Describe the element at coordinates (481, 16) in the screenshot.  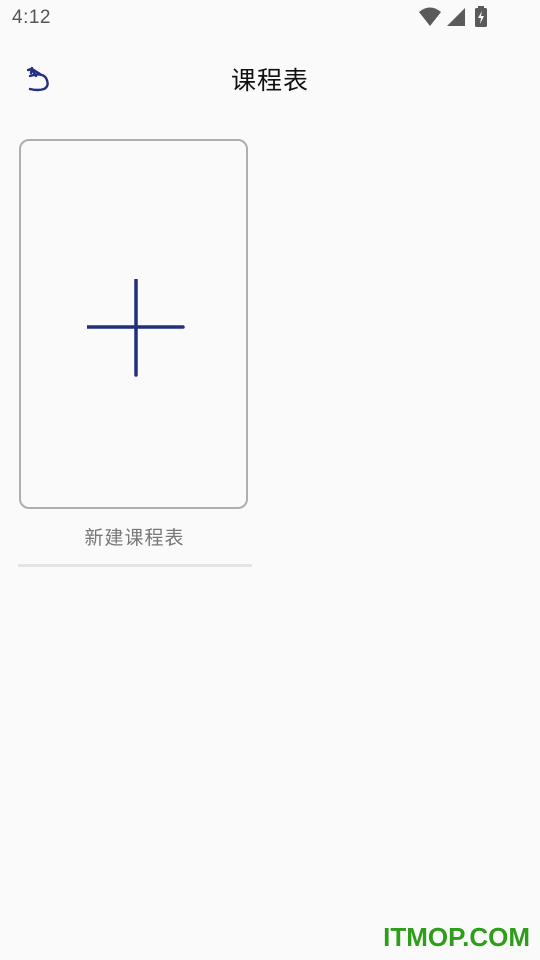
I see `battery-charging-icon` at that location.